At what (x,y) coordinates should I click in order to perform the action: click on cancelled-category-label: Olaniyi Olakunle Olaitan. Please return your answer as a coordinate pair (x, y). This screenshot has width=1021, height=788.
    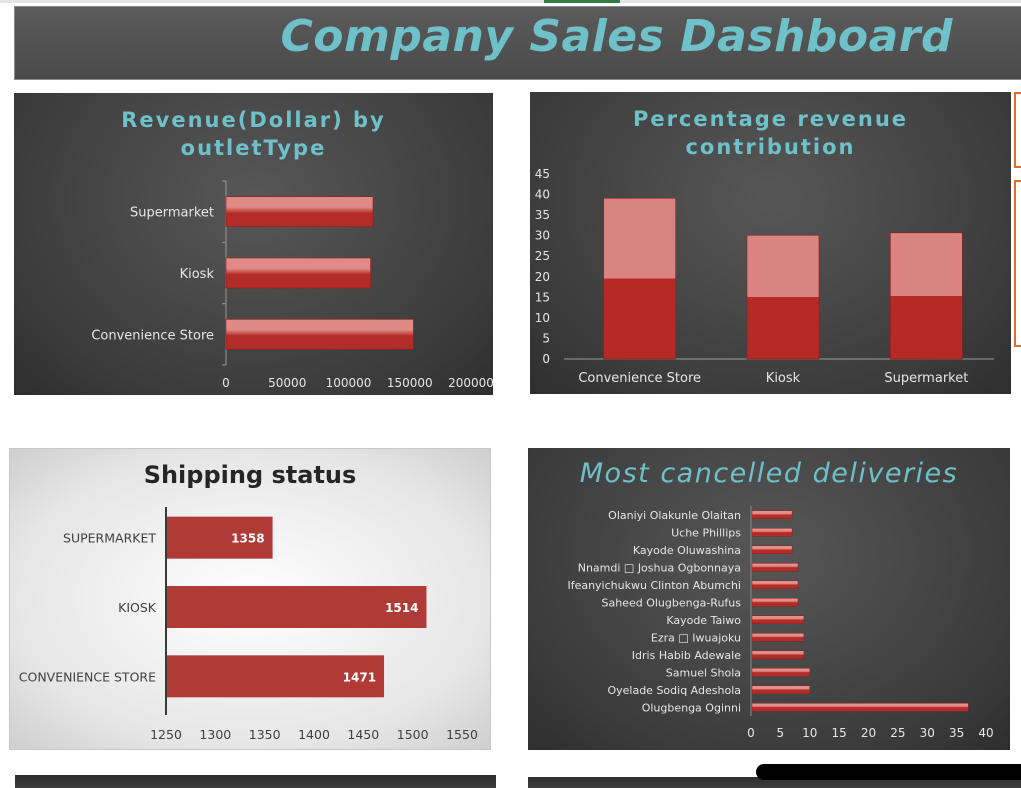
    Looking at the image, I should click on (674, 515).